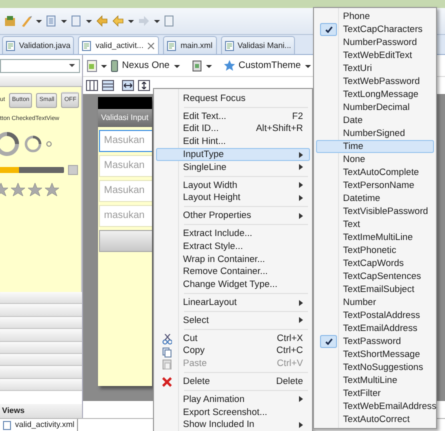  What do you see at coordinates (375, 302) in the screenshot?
I see `menu-item: Number` at bounding box center [375, 302].